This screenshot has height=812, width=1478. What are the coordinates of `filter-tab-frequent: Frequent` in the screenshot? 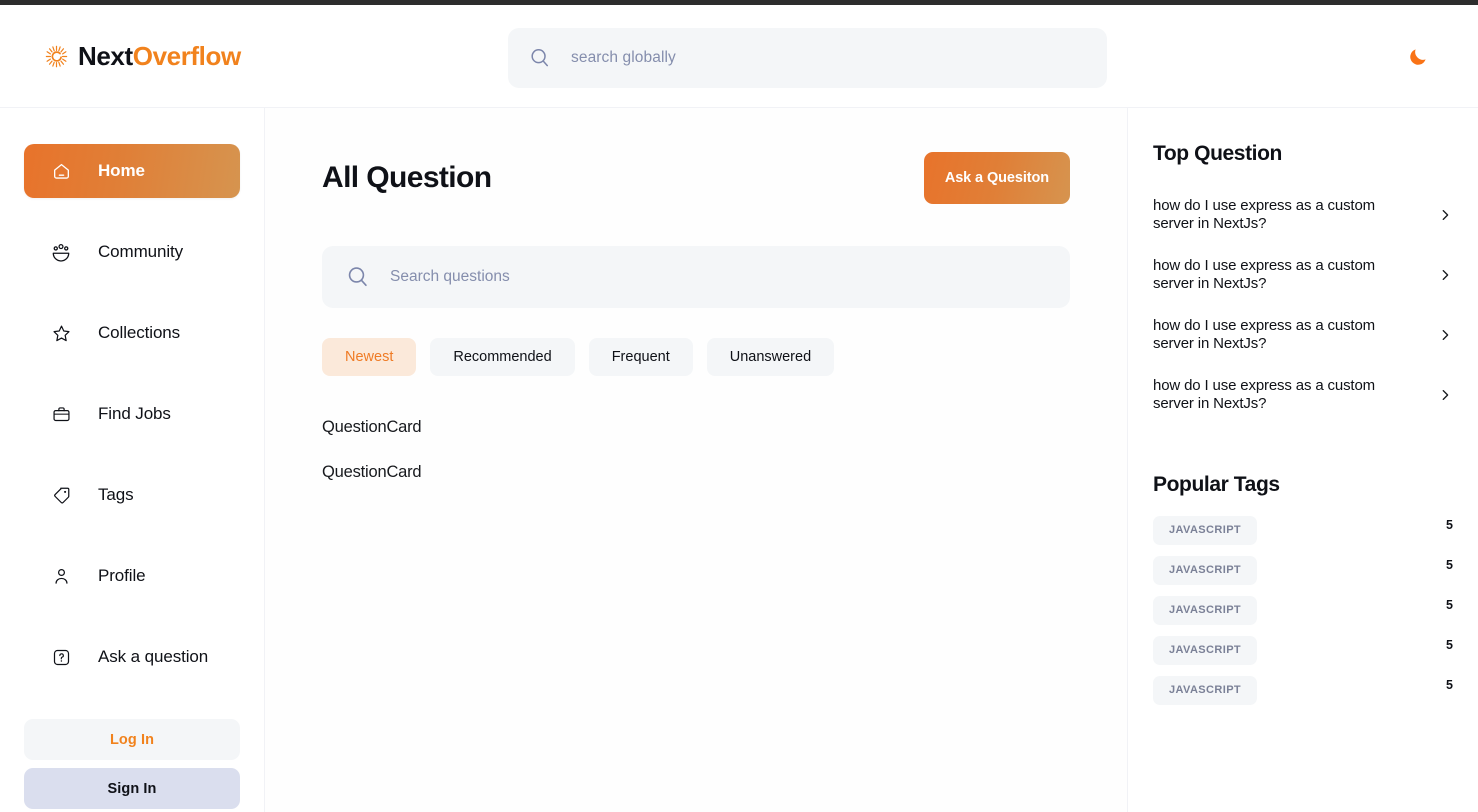 It's located at (640, 357).